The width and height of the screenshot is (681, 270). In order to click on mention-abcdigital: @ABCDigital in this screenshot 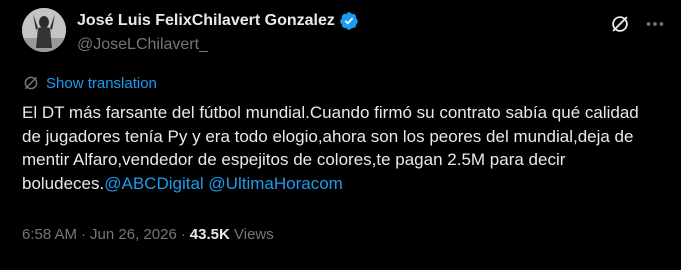, I will do `click(153, 183)`.